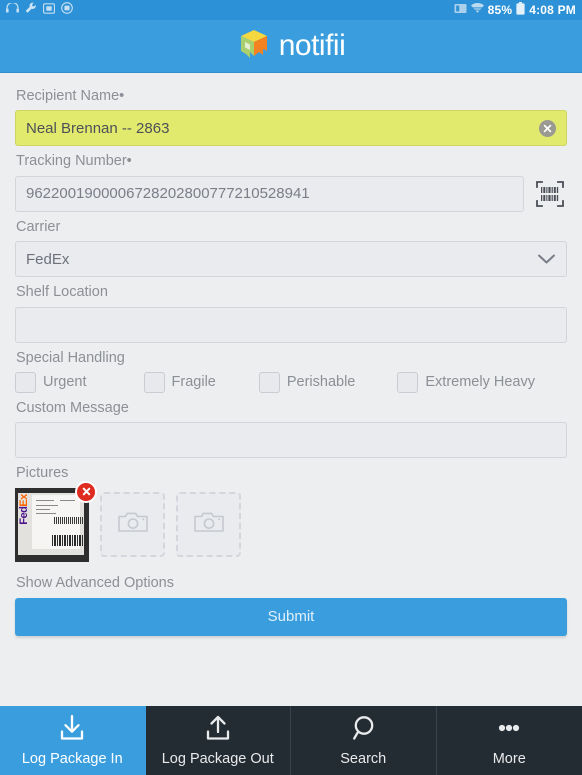  I want to click on carrier-value: FedEx, so click(48, 259).